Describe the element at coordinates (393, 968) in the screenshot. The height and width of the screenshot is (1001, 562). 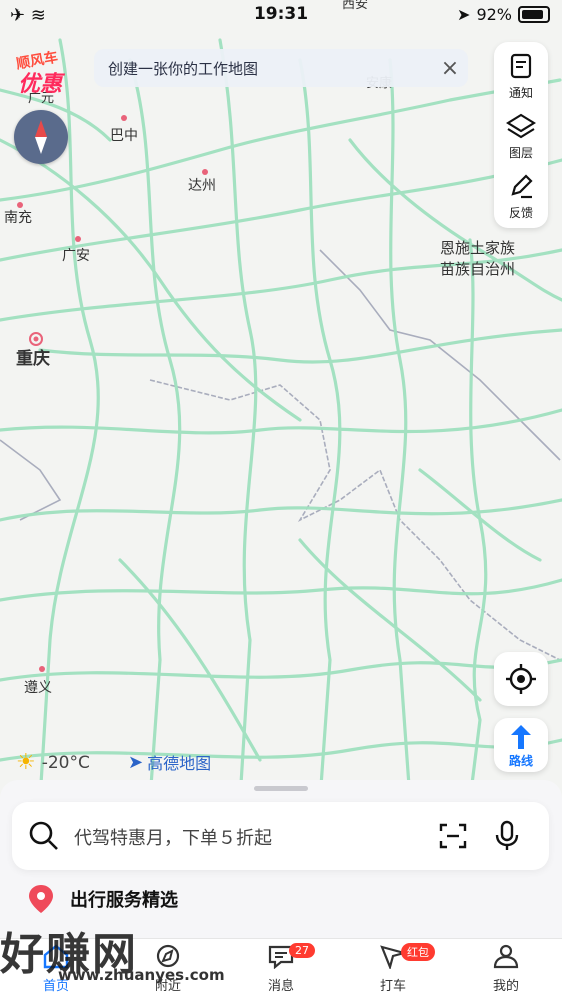
I see `tab-taxi: 红包 打车` at that location.